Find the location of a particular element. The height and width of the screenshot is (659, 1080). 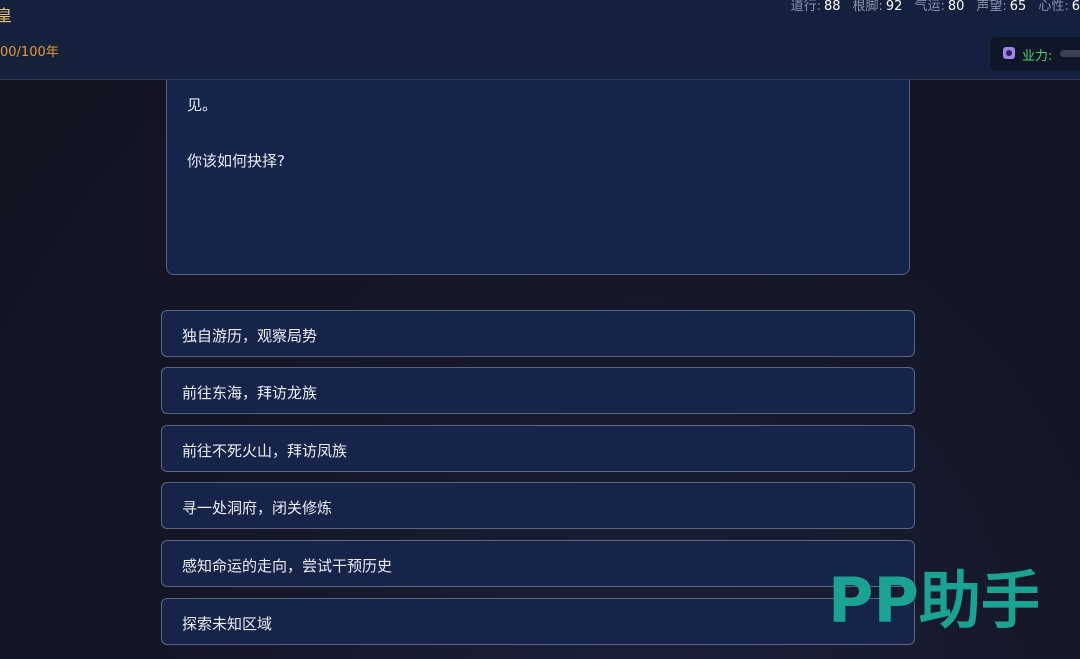

stat-daoxing: 道行: 88 is located at coordinates (815, 7).